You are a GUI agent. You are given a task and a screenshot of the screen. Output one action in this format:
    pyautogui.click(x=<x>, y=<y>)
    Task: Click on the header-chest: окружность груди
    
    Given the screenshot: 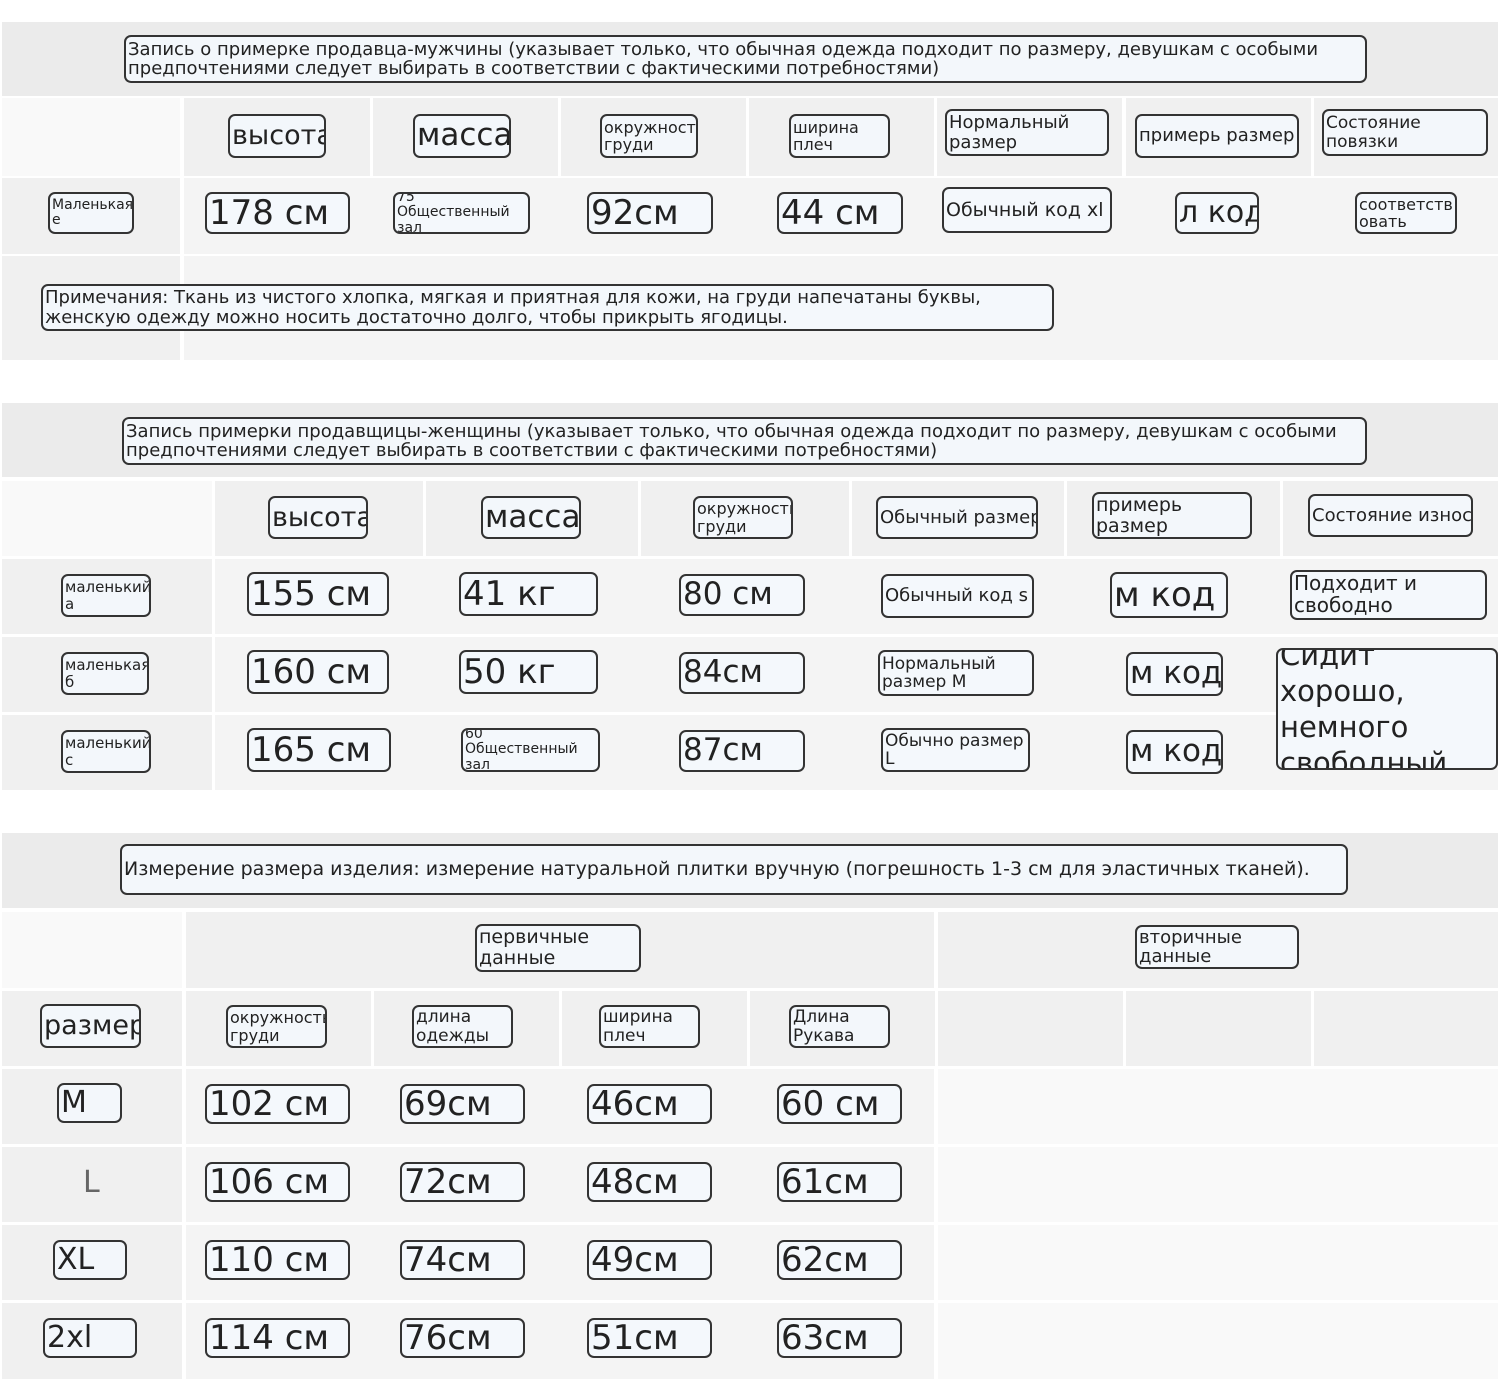 What is the action you would take?
    pyautogui.click(x=276, y=1026)
    